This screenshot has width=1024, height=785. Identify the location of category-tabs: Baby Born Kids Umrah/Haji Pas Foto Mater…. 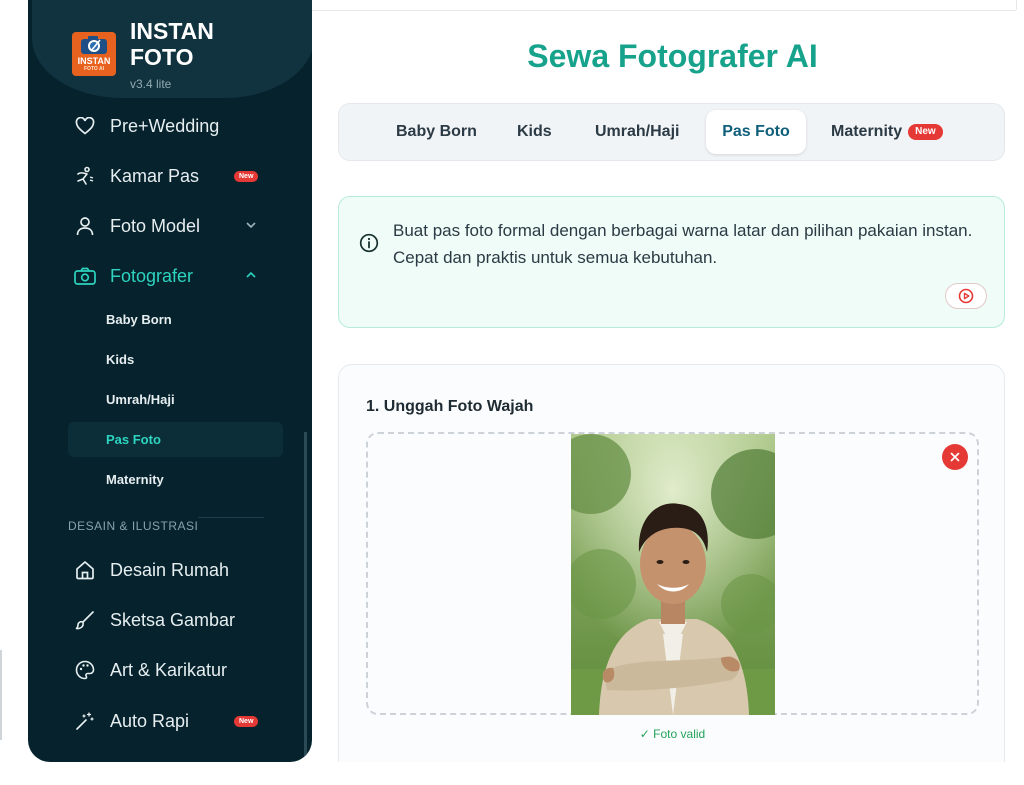
(671, 132).